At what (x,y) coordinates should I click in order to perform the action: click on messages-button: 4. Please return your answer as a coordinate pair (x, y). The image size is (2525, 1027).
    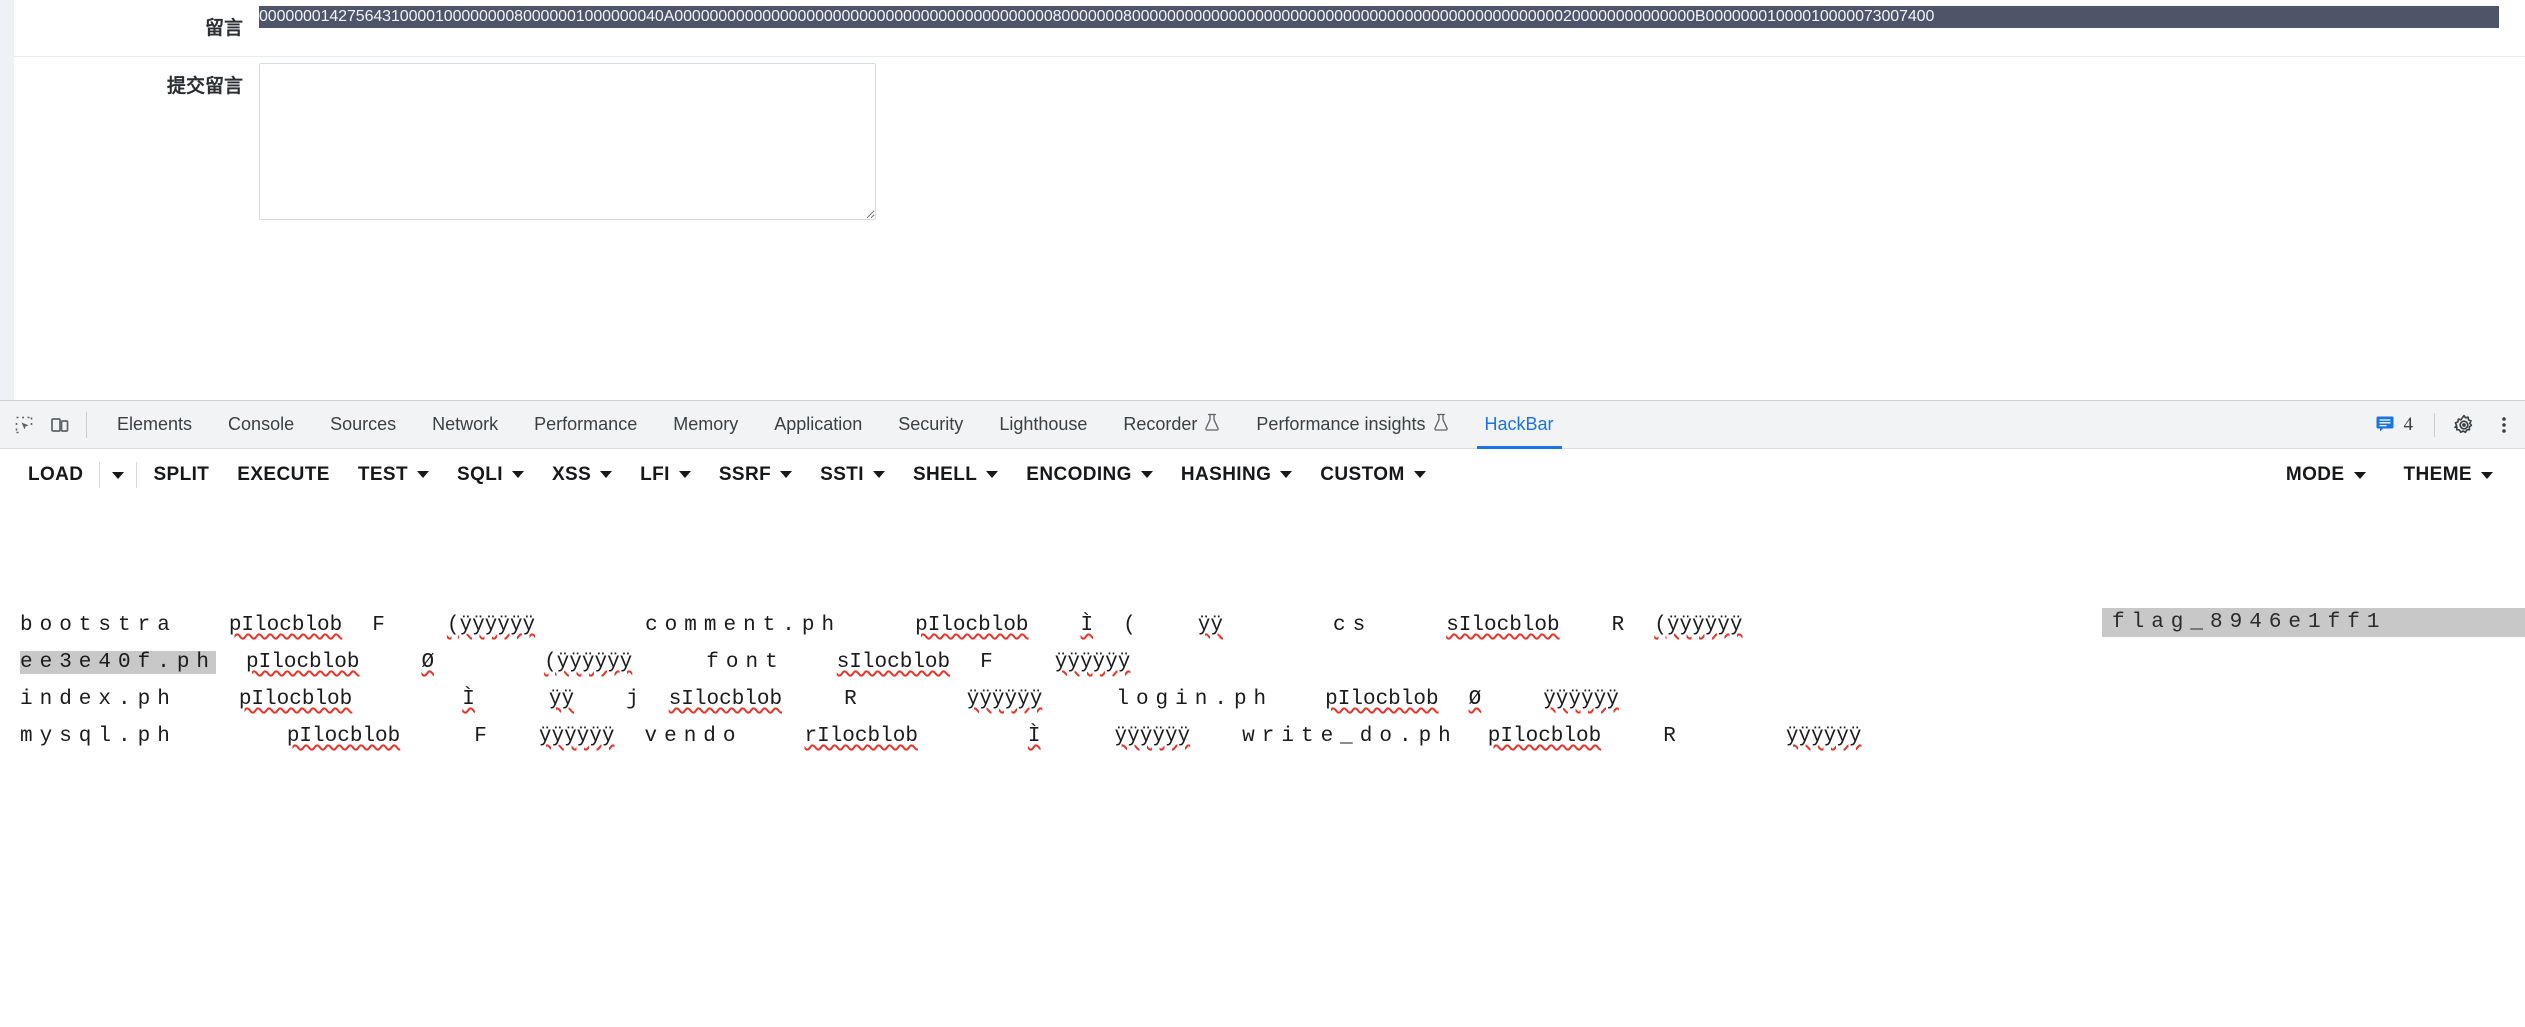
    Looking at the image, I should click on (2394, 425).